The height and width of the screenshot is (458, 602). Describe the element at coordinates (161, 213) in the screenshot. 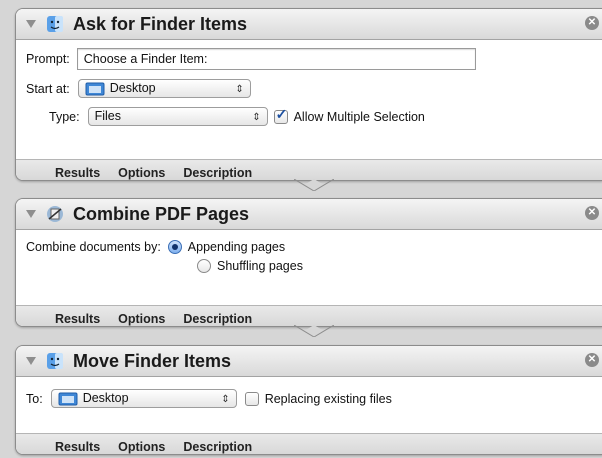

I see `action-title: Combine PDF Pages` at that location.